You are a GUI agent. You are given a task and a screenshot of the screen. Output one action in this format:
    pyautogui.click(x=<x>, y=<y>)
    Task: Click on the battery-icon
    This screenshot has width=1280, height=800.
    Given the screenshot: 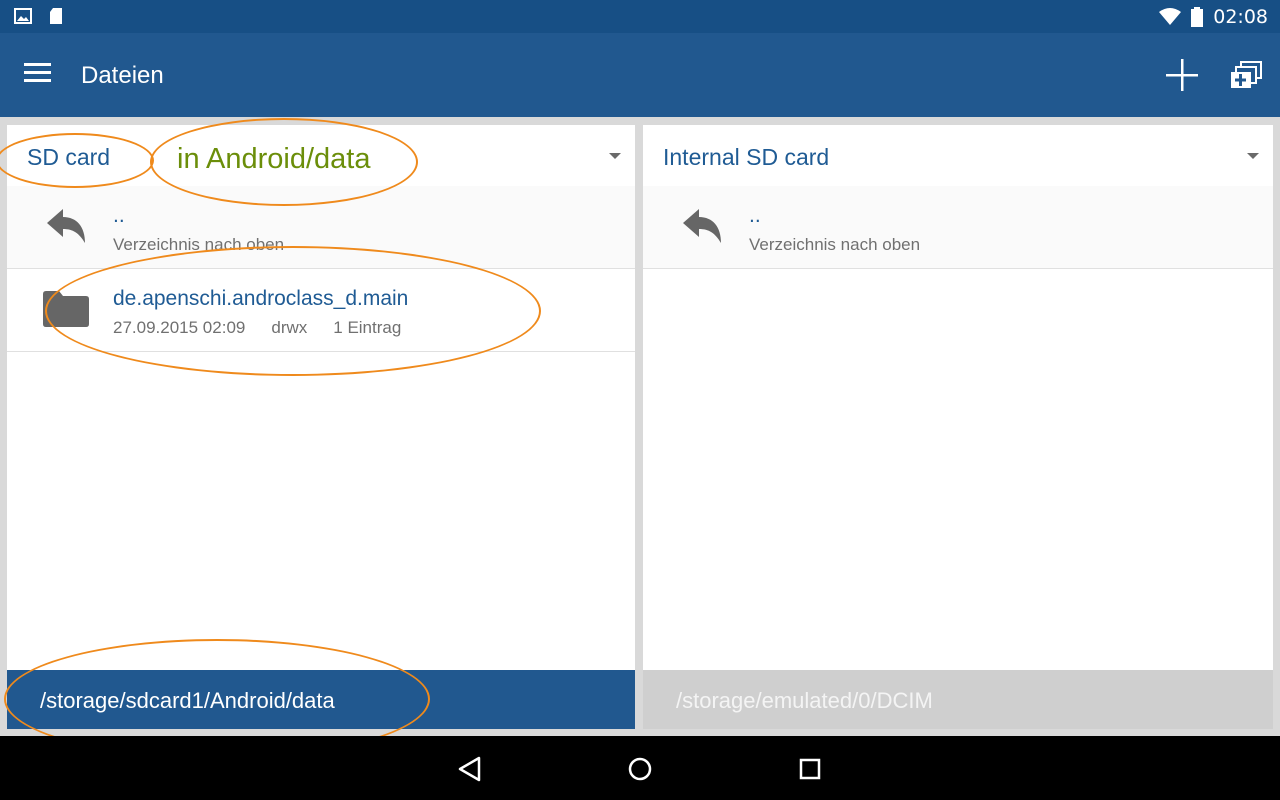 What is the action you would take?
    pyautogui.click(x=1197, y=17)
    